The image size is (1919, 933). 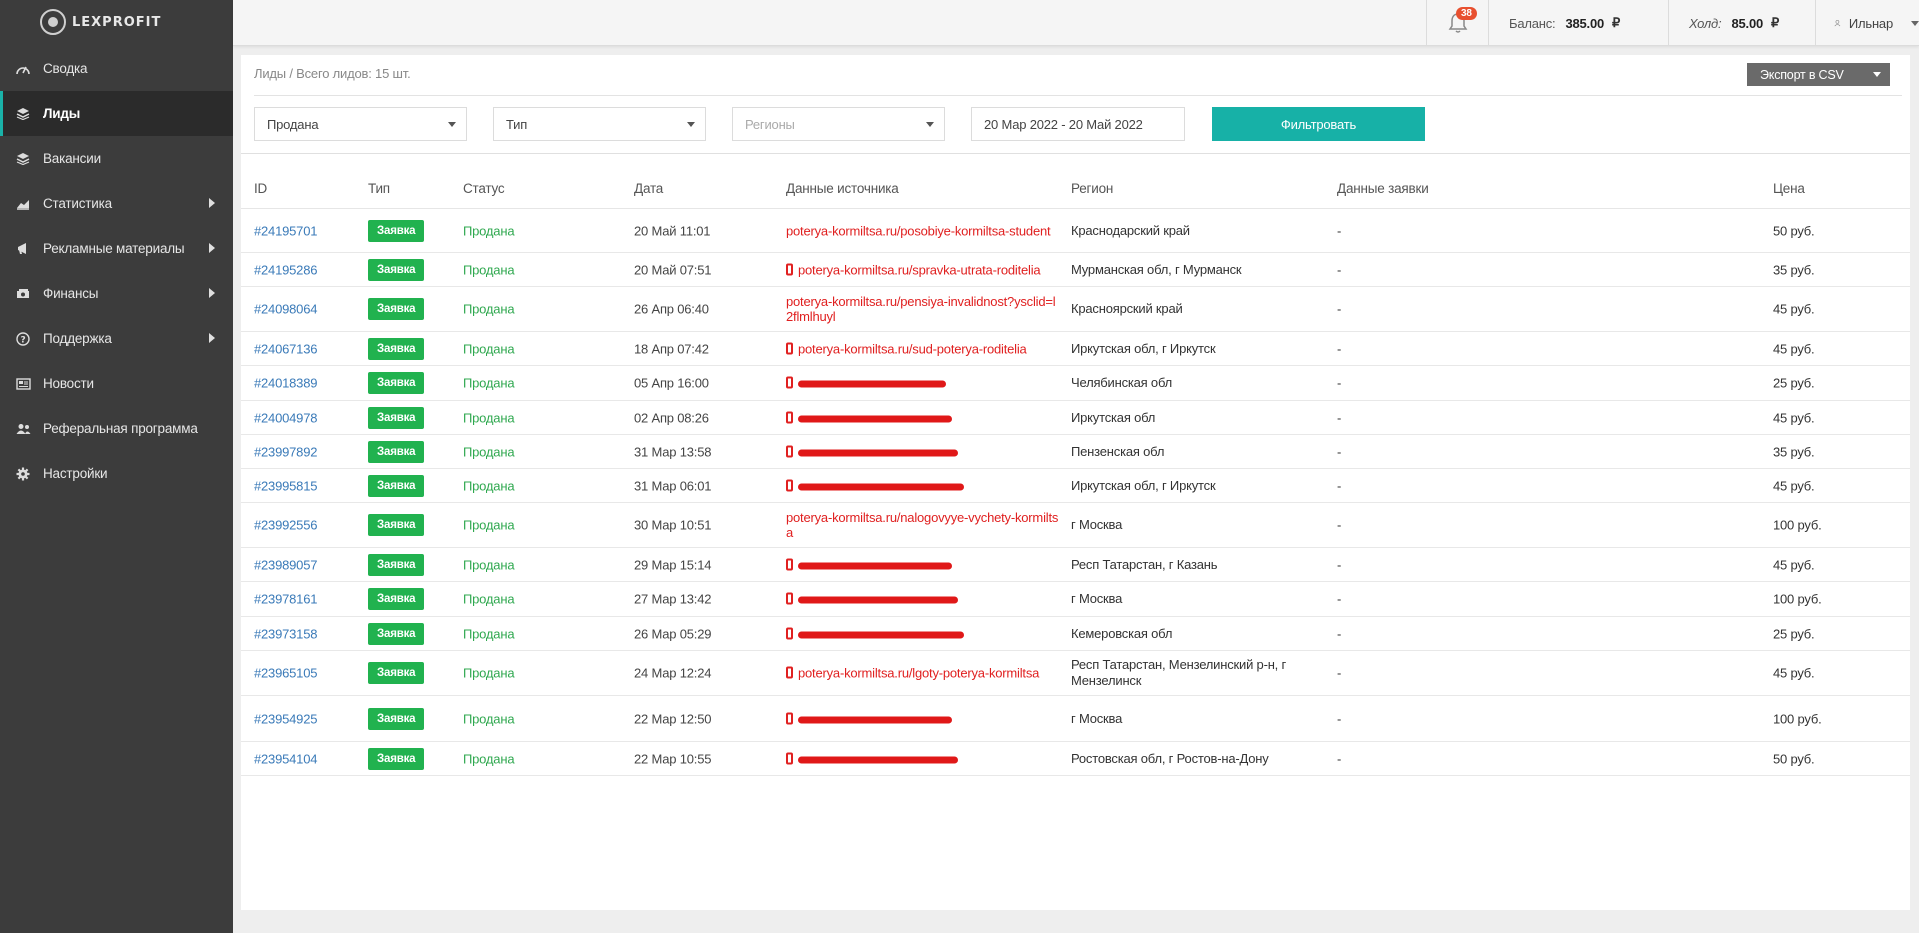 I want to click on lead-id-link: #23997892, so click(x=285, y=451).